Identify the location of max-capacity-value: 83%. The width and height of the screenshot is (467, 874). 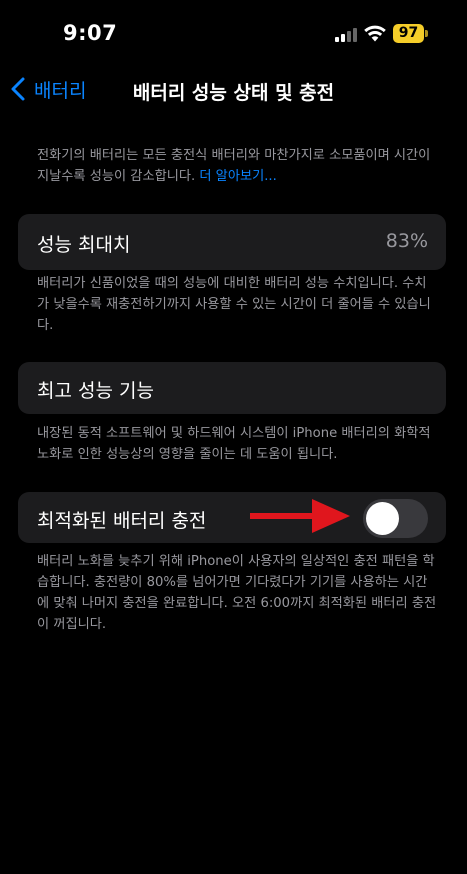
(406, 241).